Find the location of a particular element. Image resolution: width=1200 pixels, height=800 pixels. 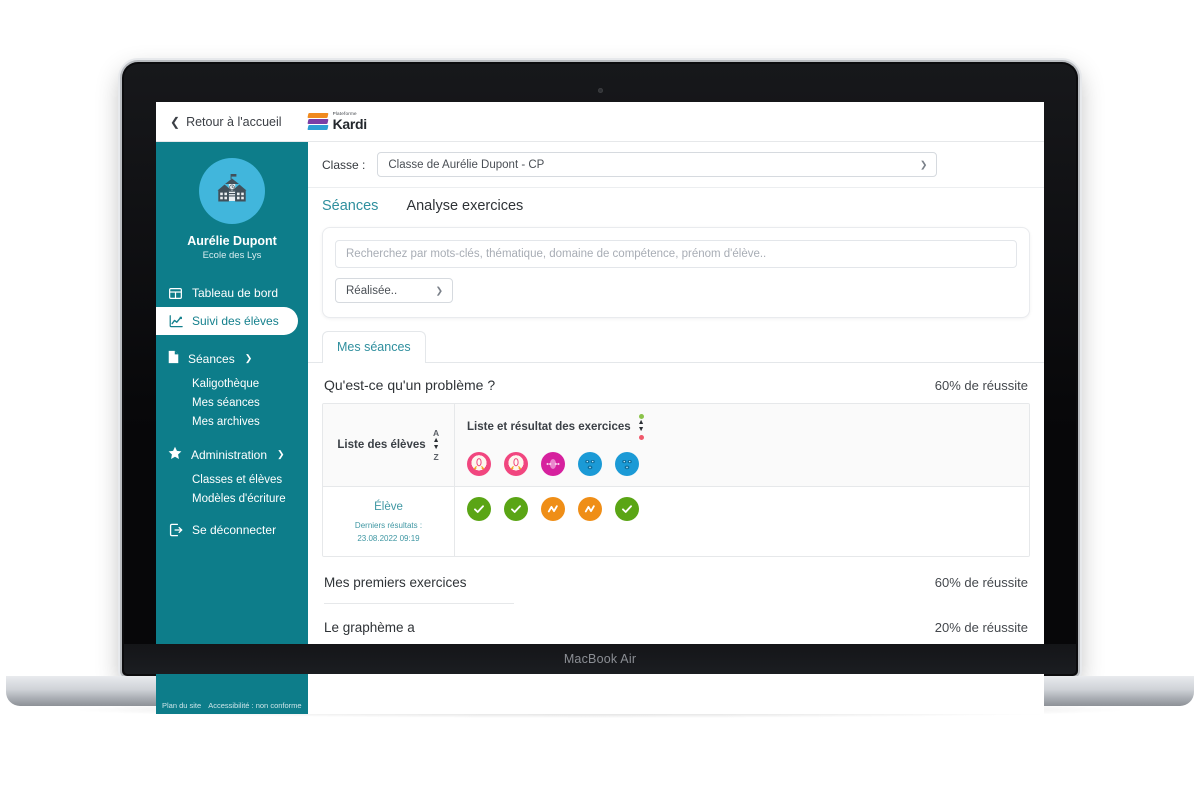

sidebar-avatar-wrap is located at coordinates (232, 187).